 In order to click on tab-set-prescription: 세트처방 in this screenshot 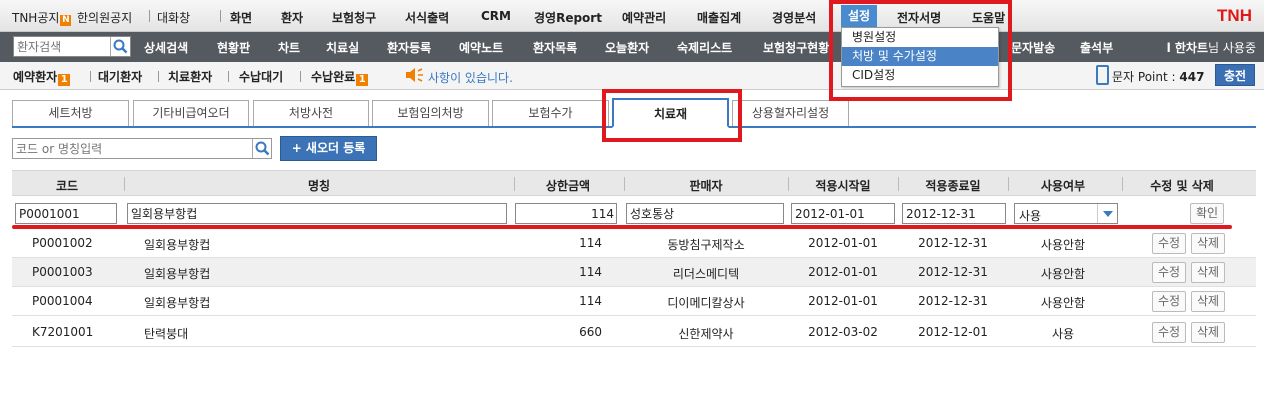, I will do `click(70, 113)`.